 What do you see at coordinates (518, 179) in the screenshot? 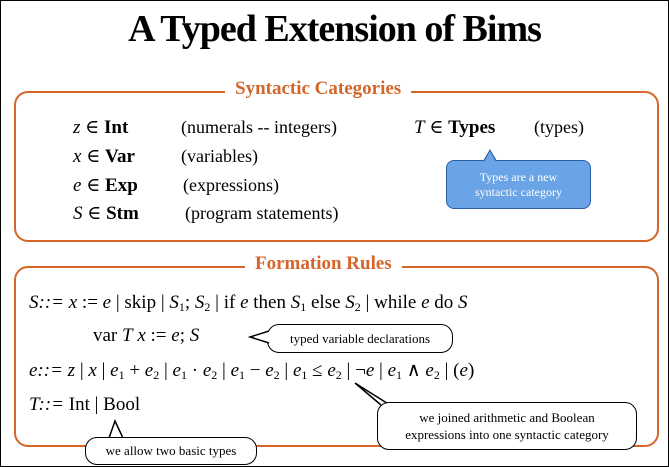
I see `types-callout: Types are a new syntactic category` at bounding box center [518, 179].